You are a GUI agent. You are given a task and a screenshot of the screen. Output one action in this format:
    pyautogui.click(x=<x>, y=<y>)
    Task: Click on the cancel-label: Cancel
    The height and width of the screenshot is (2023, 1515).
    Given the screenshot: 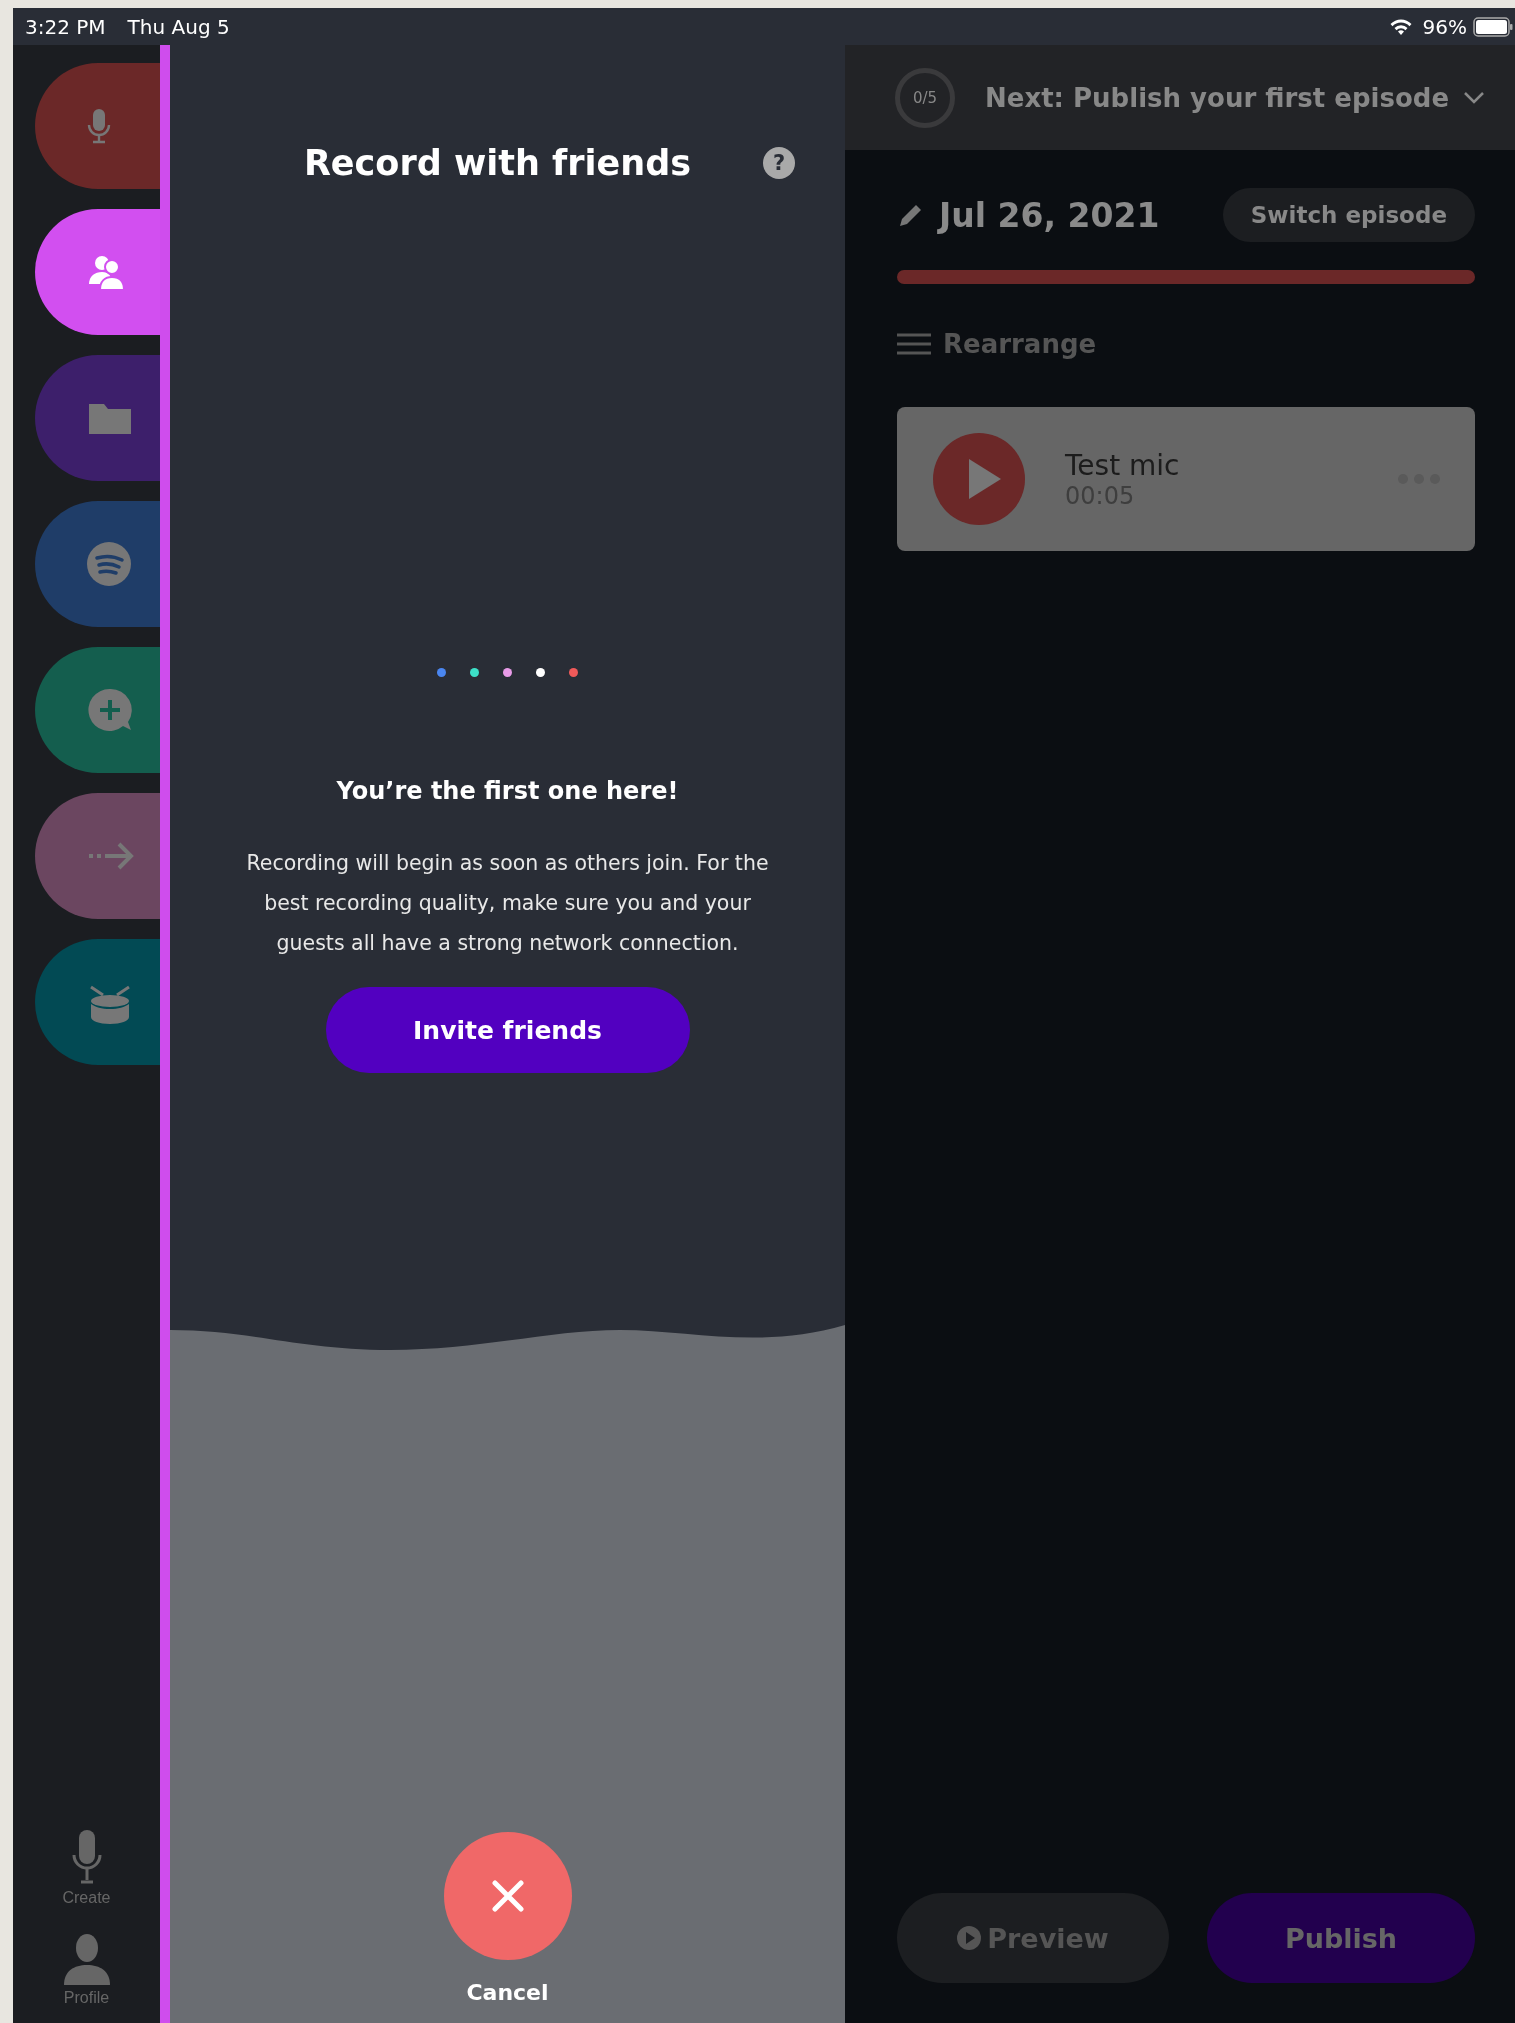 What is the action you would take?
    pyautogui.click(x=507, y=1992)
    